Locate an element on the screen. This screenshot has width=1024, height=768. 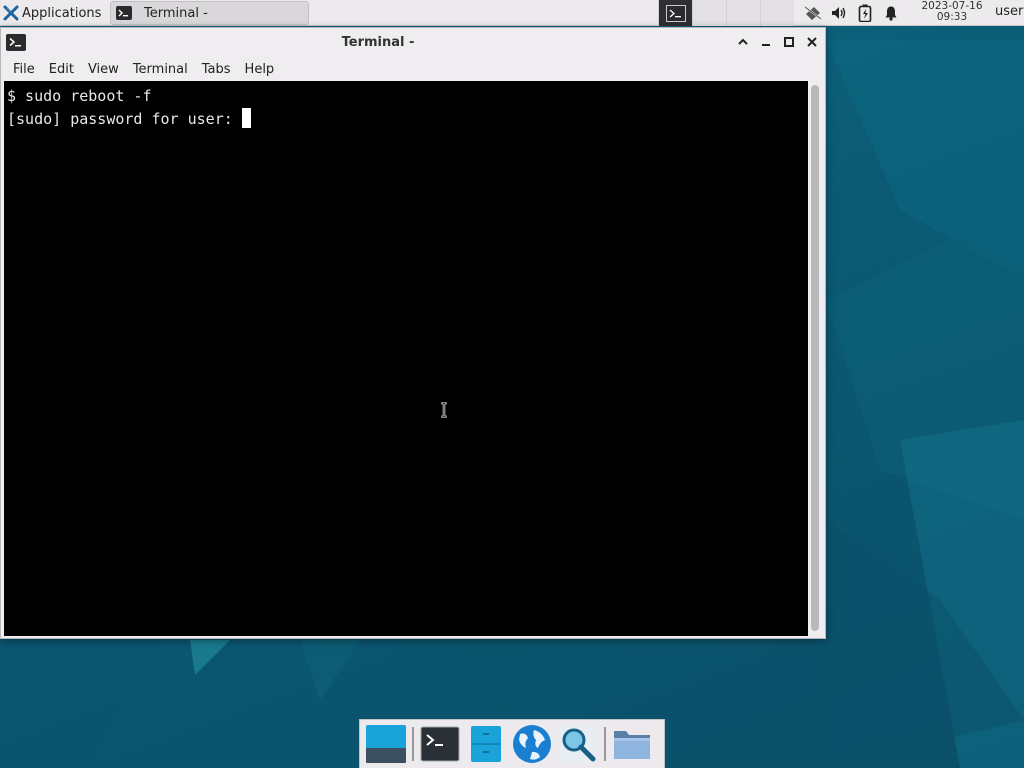
close-icon is located at coordinates (812, 42).